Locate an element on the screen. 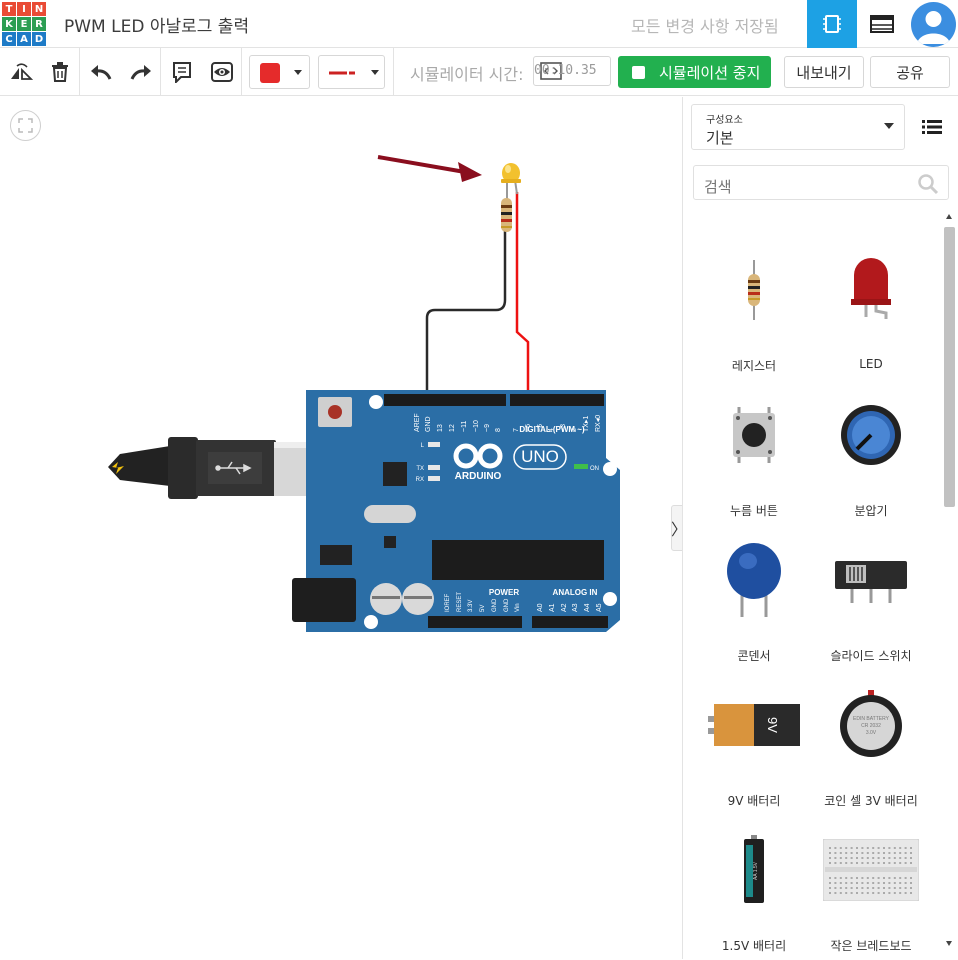 The width and height of the screenshot is (958, 960). annotation-arrow is located at coordinates (429, 168).